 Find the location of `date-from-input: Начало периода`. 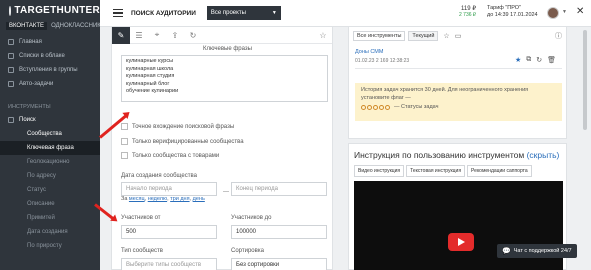

date-from-input: Начало периода is located at coordinates (169, 189).